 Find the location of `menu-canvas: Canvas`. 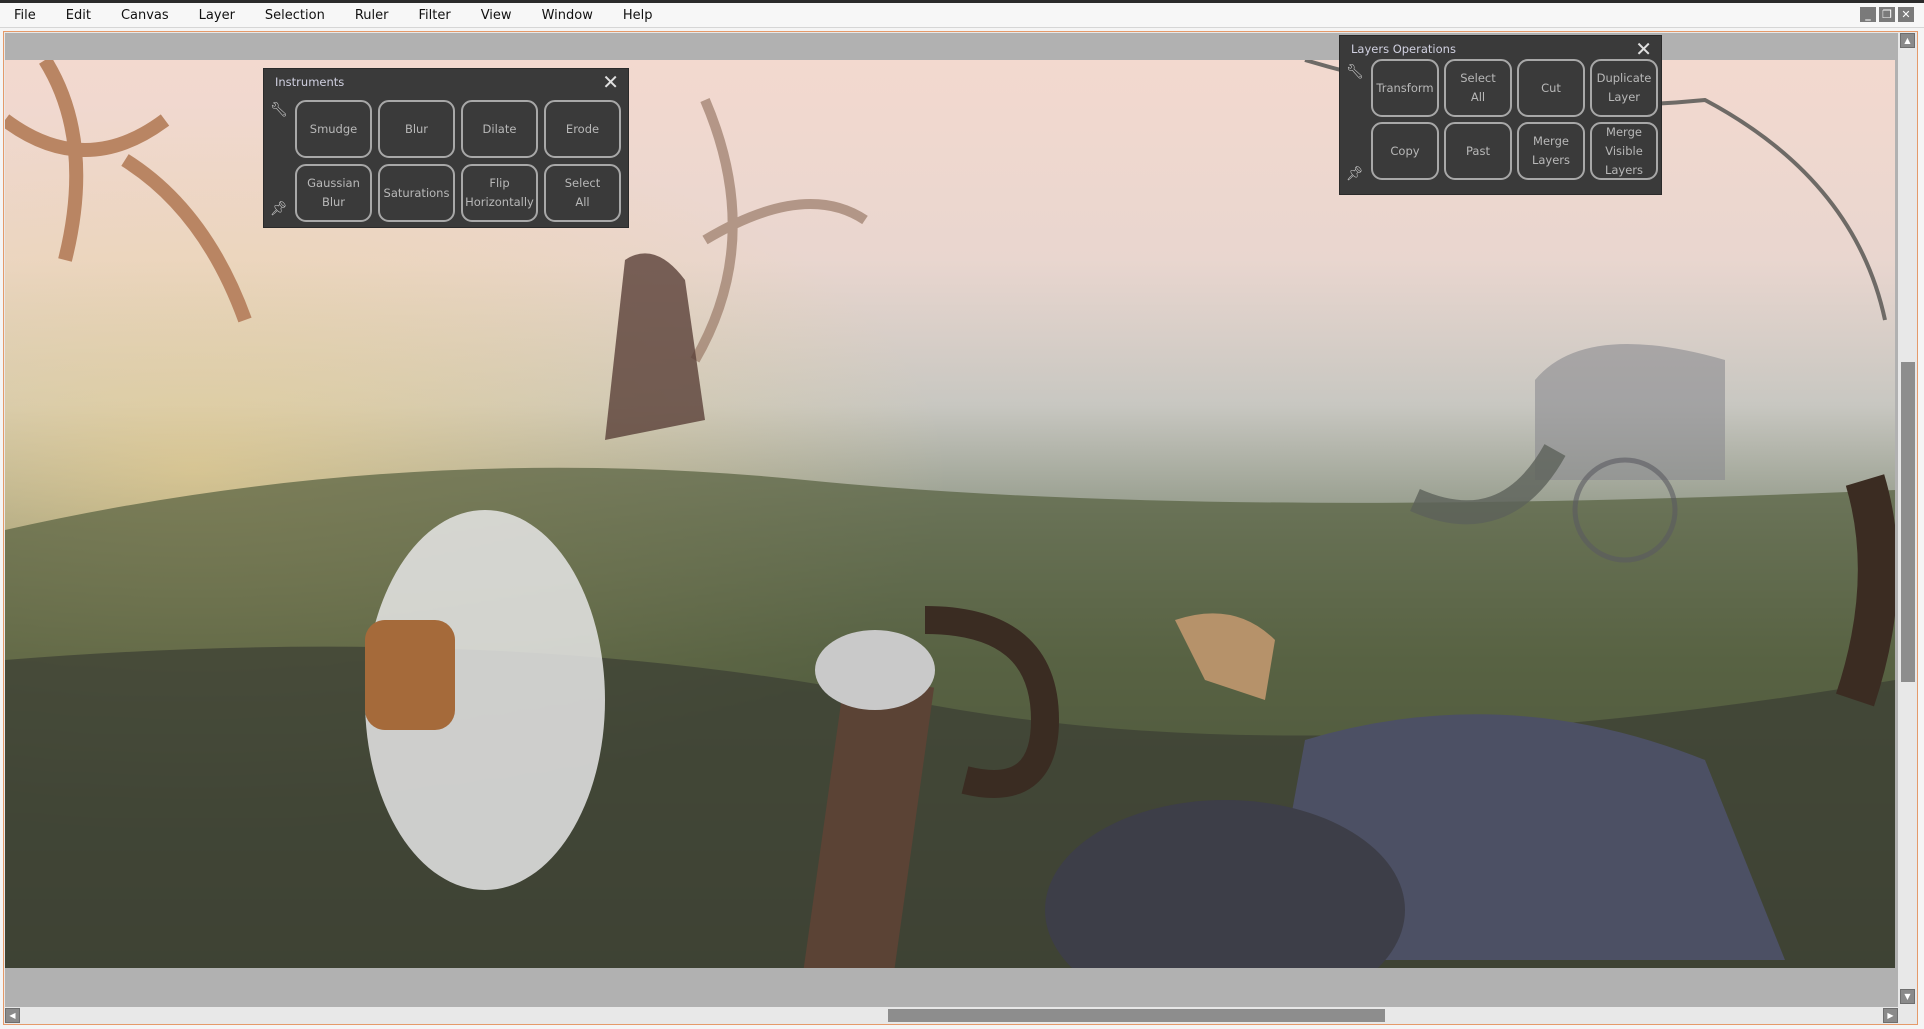

menu-canvas: Canvas is located at coordinates (145, 15).